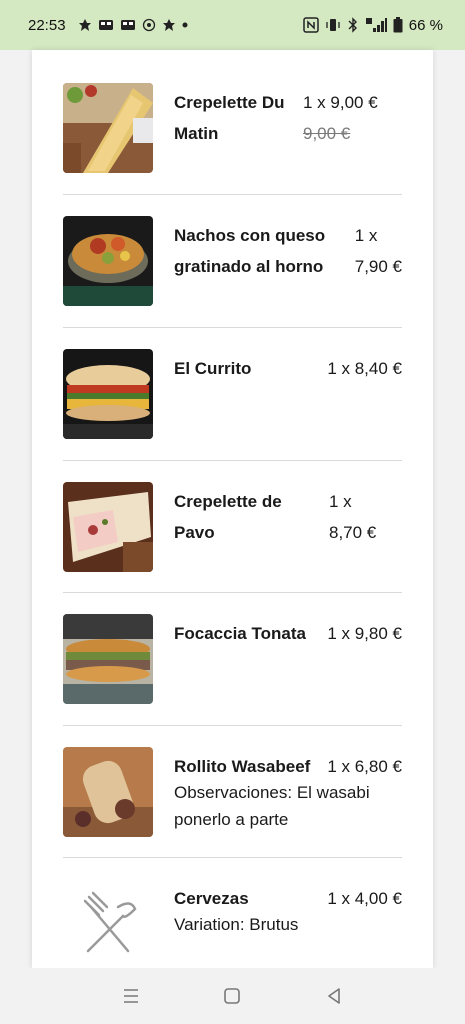  What do you see at coordinates (232, 25) in the screenshot?
I see `status-bar: 22:53 66 %` at bounding box center [232, 25].